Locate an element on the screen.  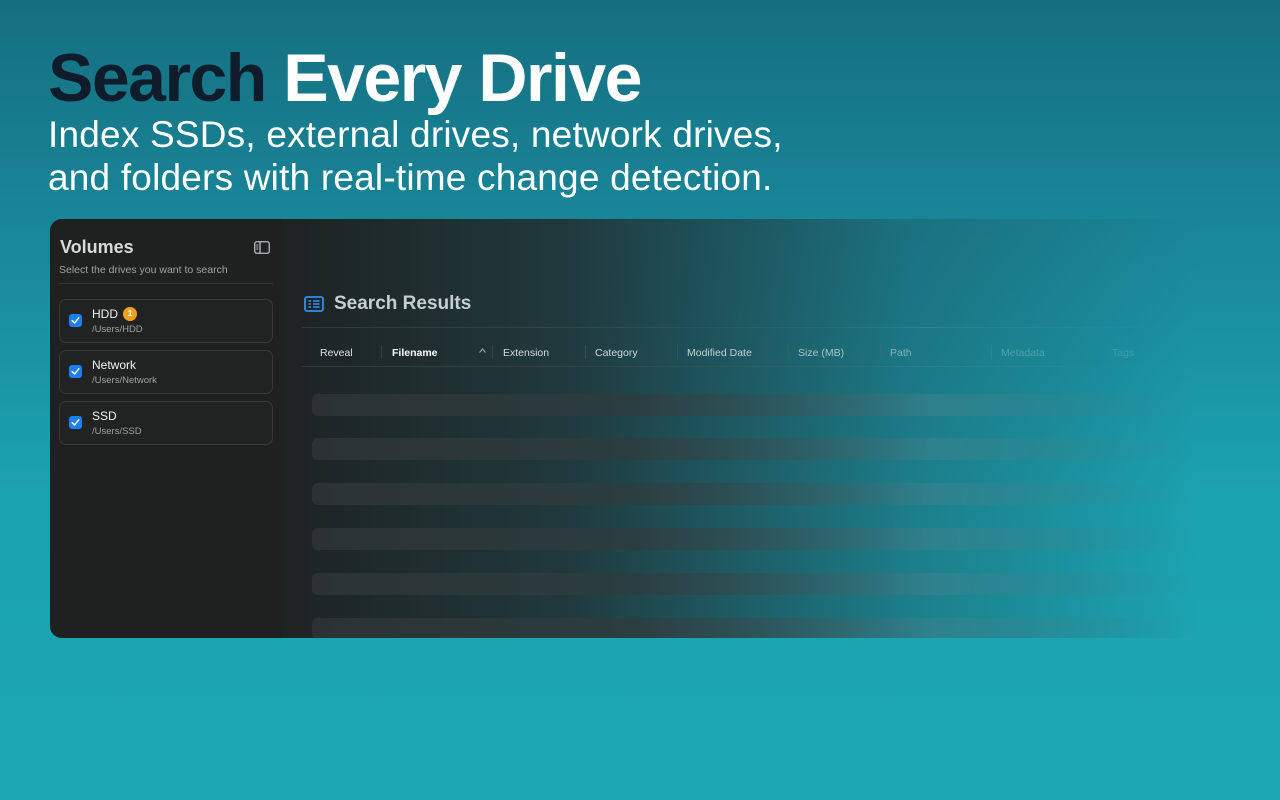
volume-name: SSD is located at coordinates (104, 416).